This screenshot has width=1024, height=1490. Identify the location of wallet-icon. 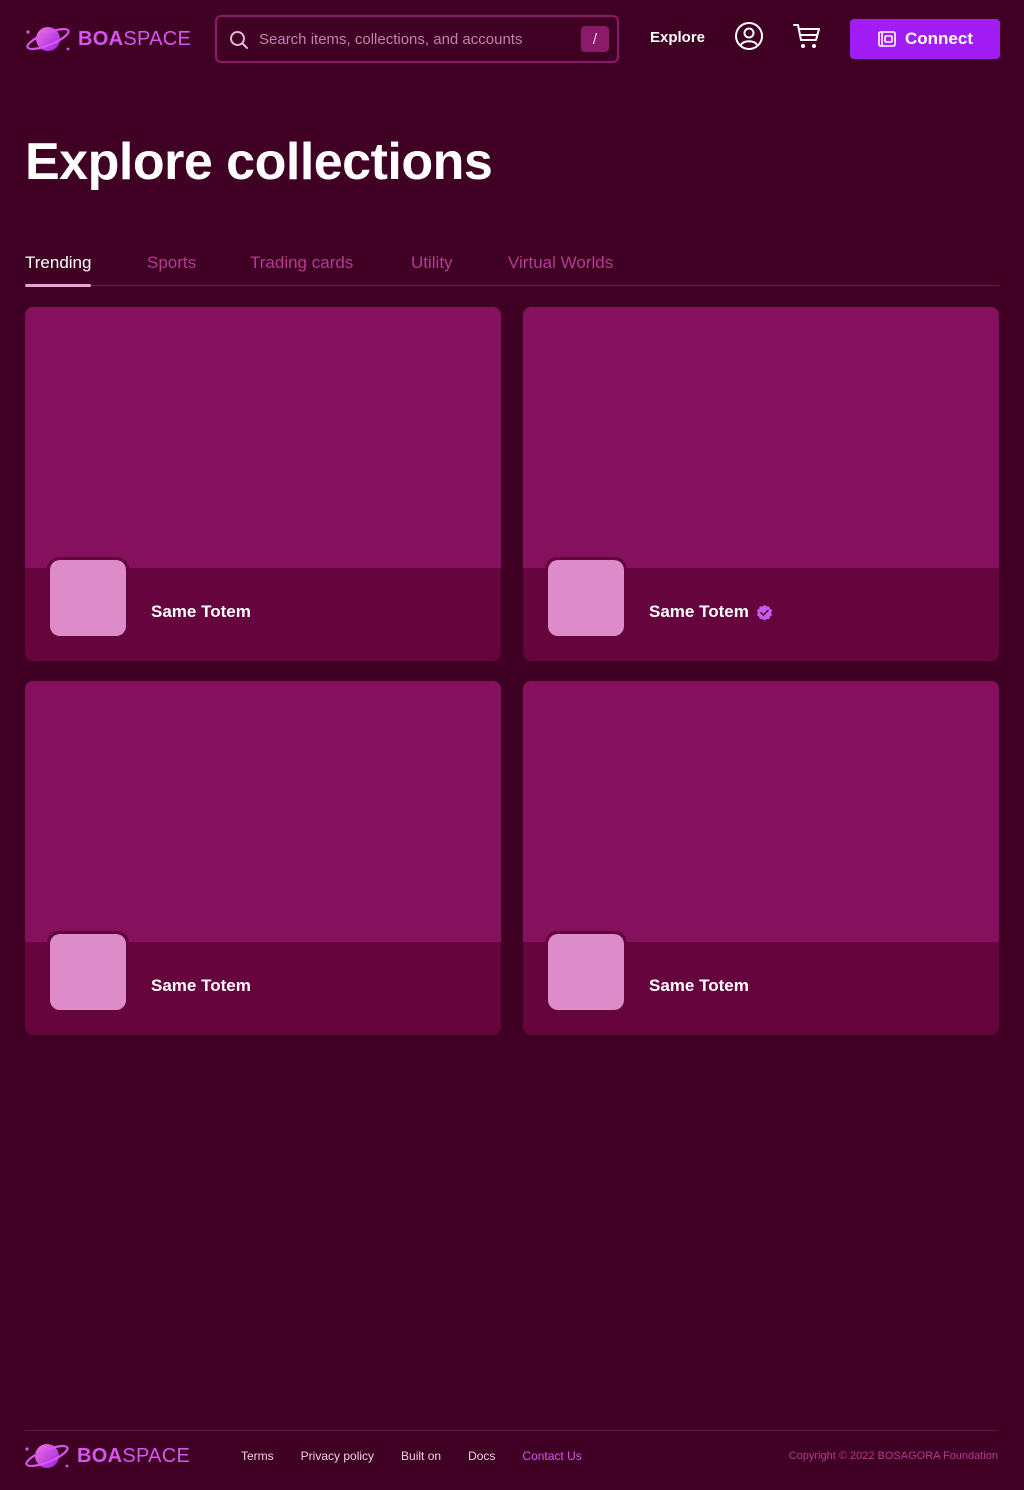
(887, 39).